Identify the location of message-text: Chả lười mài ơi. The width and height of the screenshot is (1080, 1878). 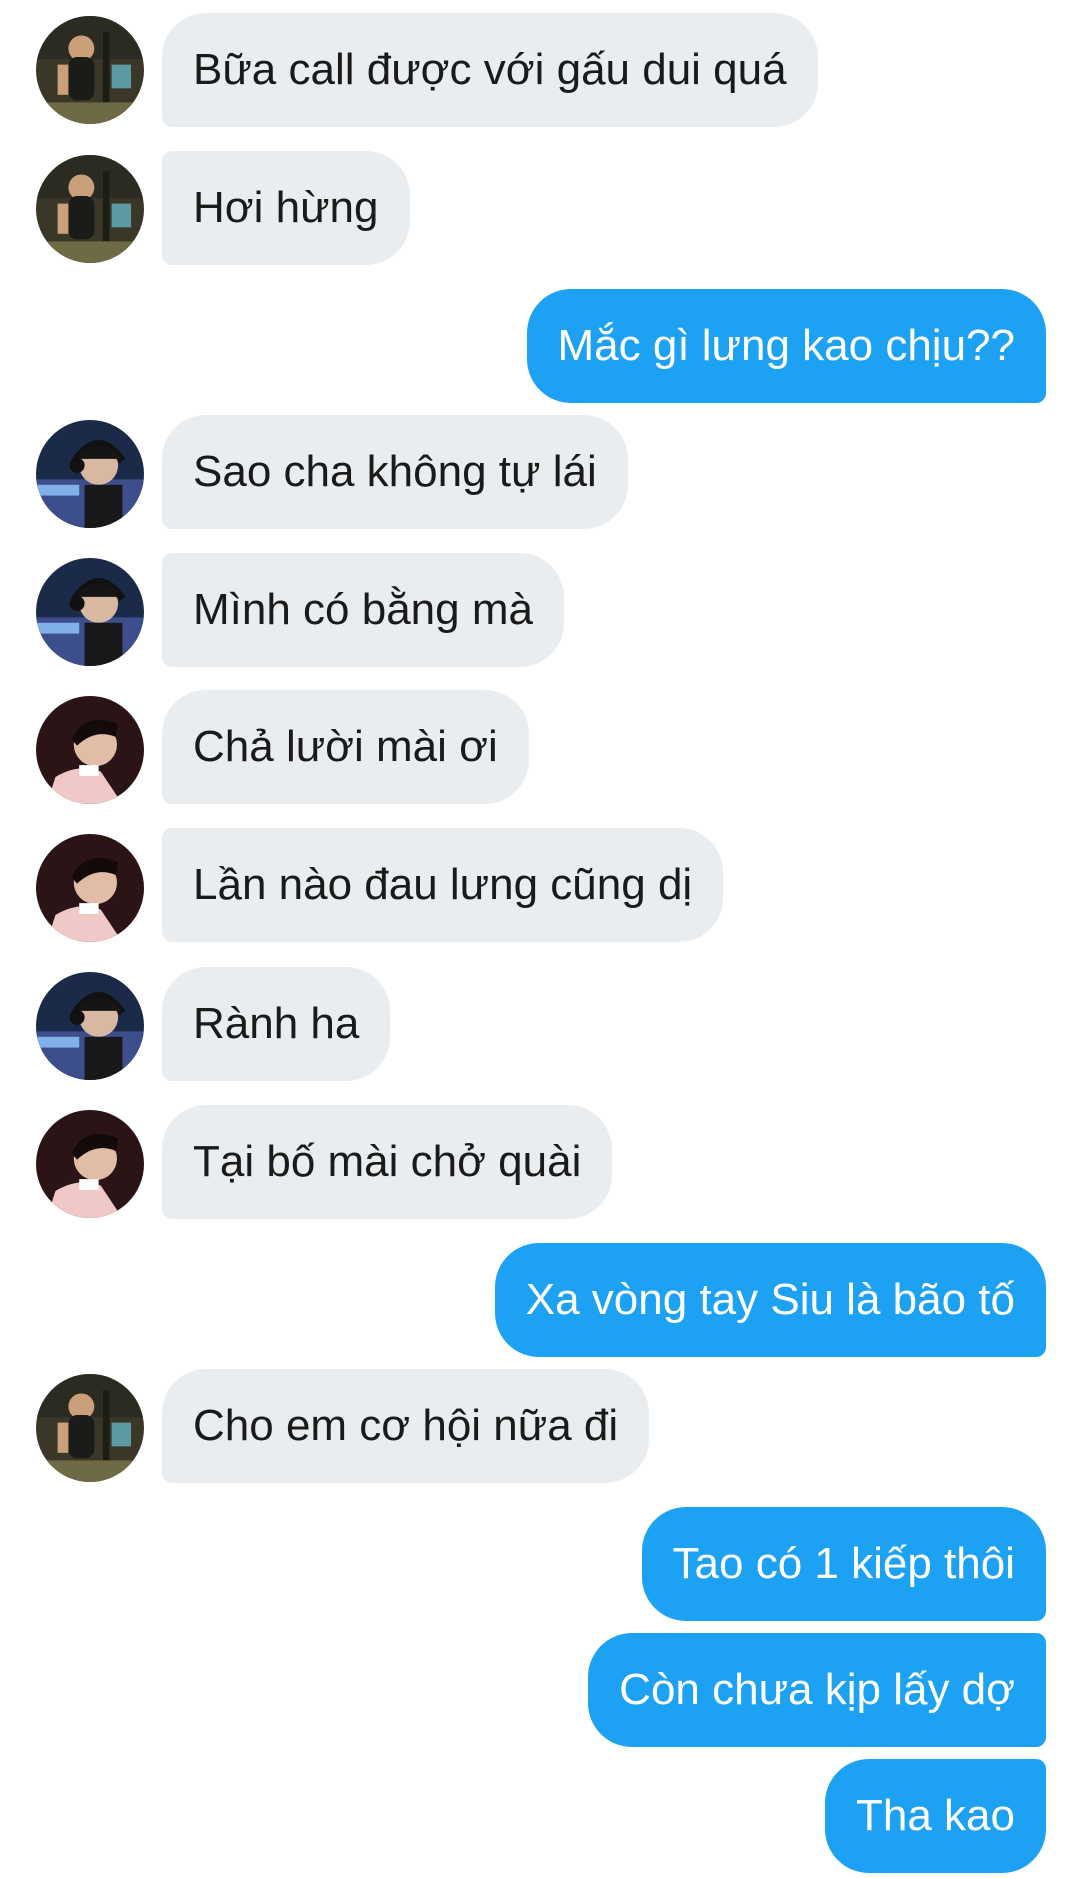
(345, 746).